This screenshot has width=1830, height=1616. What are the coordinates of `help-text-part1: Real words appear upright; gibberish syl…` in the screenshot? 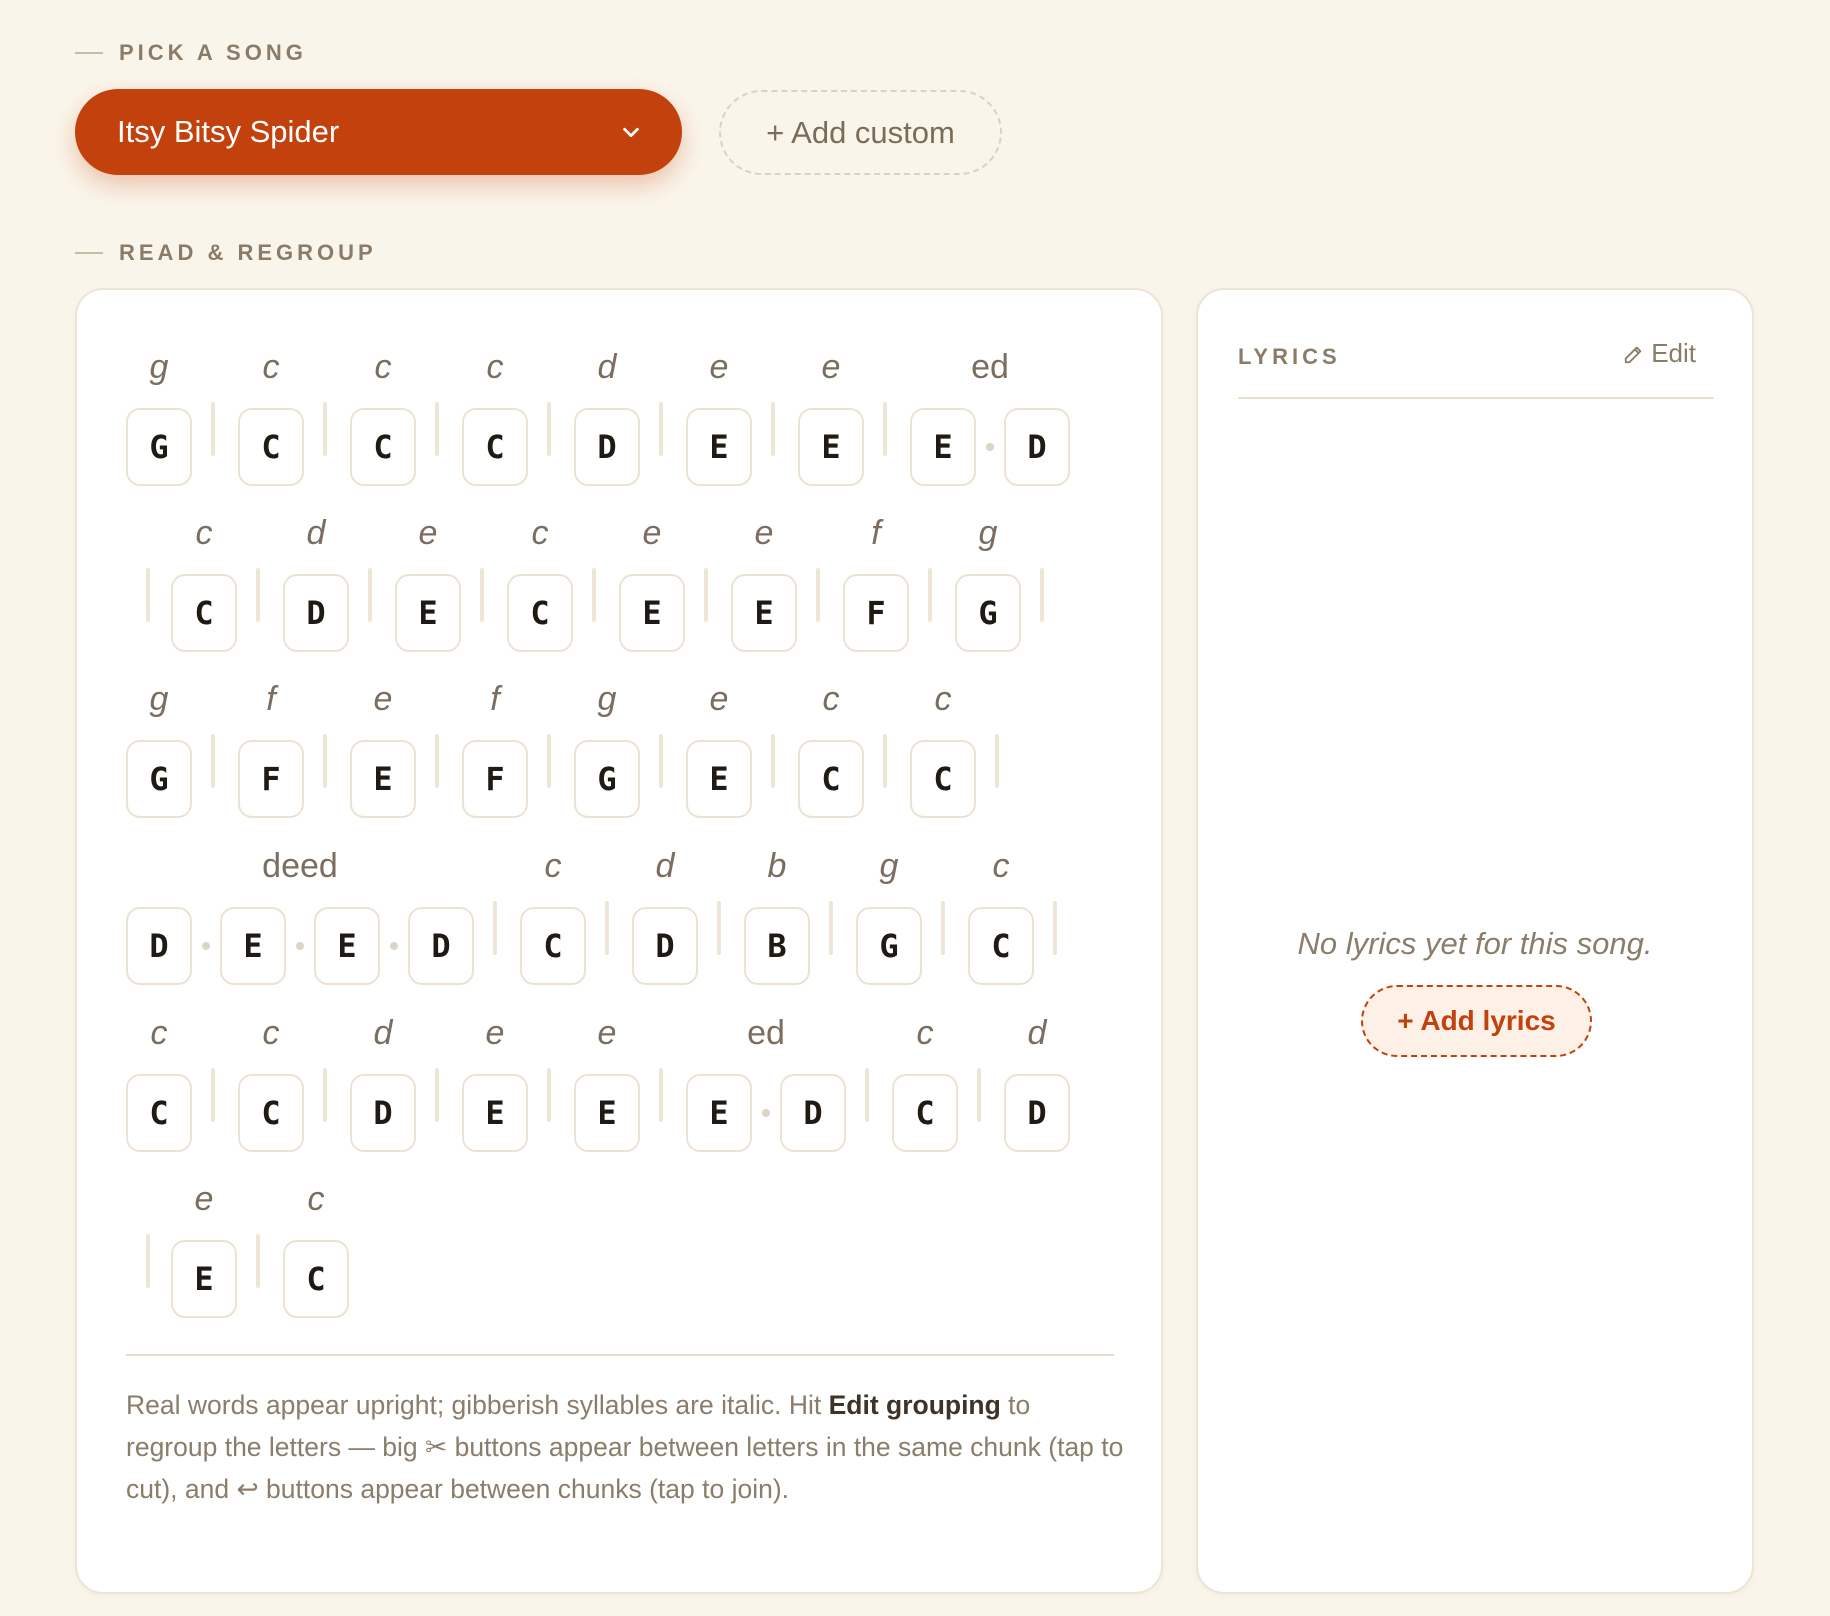 It's located at (477, 1405).